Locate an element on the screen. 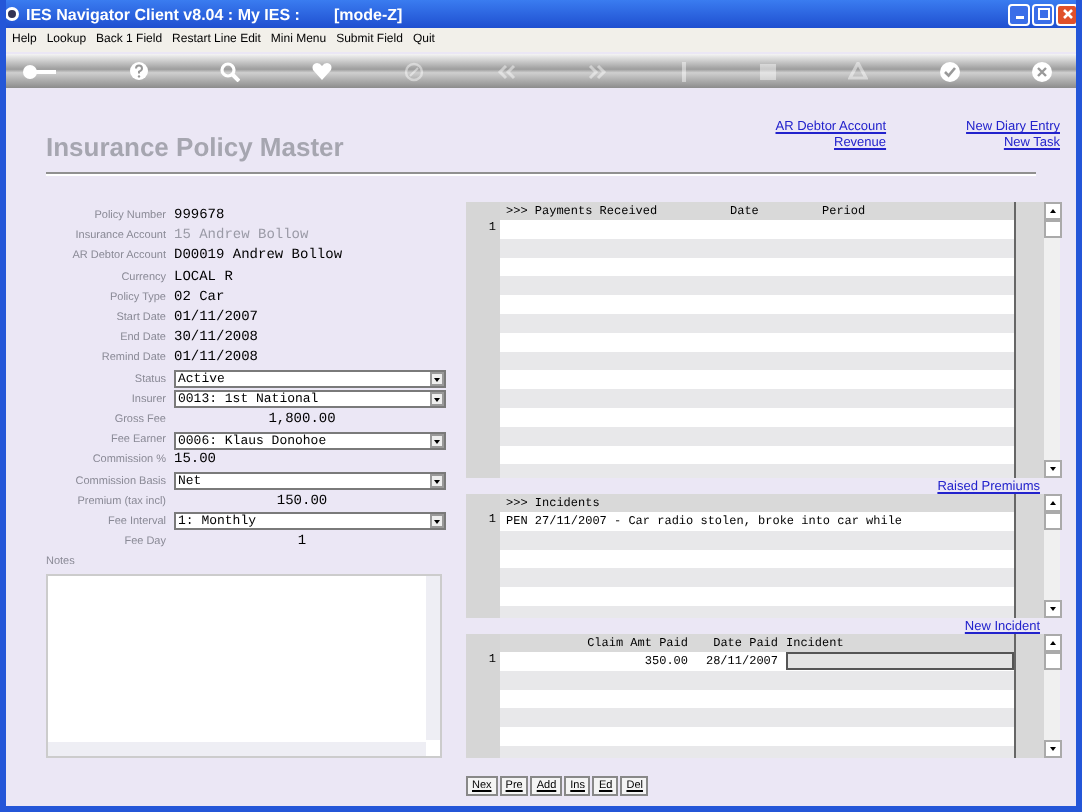 The width and height of the screenshot is (1082, 812). heart-icon is located at coordinates (322, 71).